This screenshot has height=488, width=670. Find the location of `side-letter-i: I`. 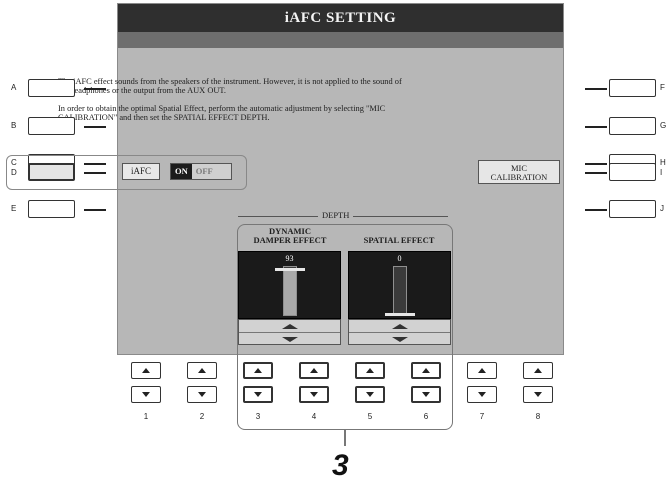

side-letter-i: I is located at coordinates (661, 172).